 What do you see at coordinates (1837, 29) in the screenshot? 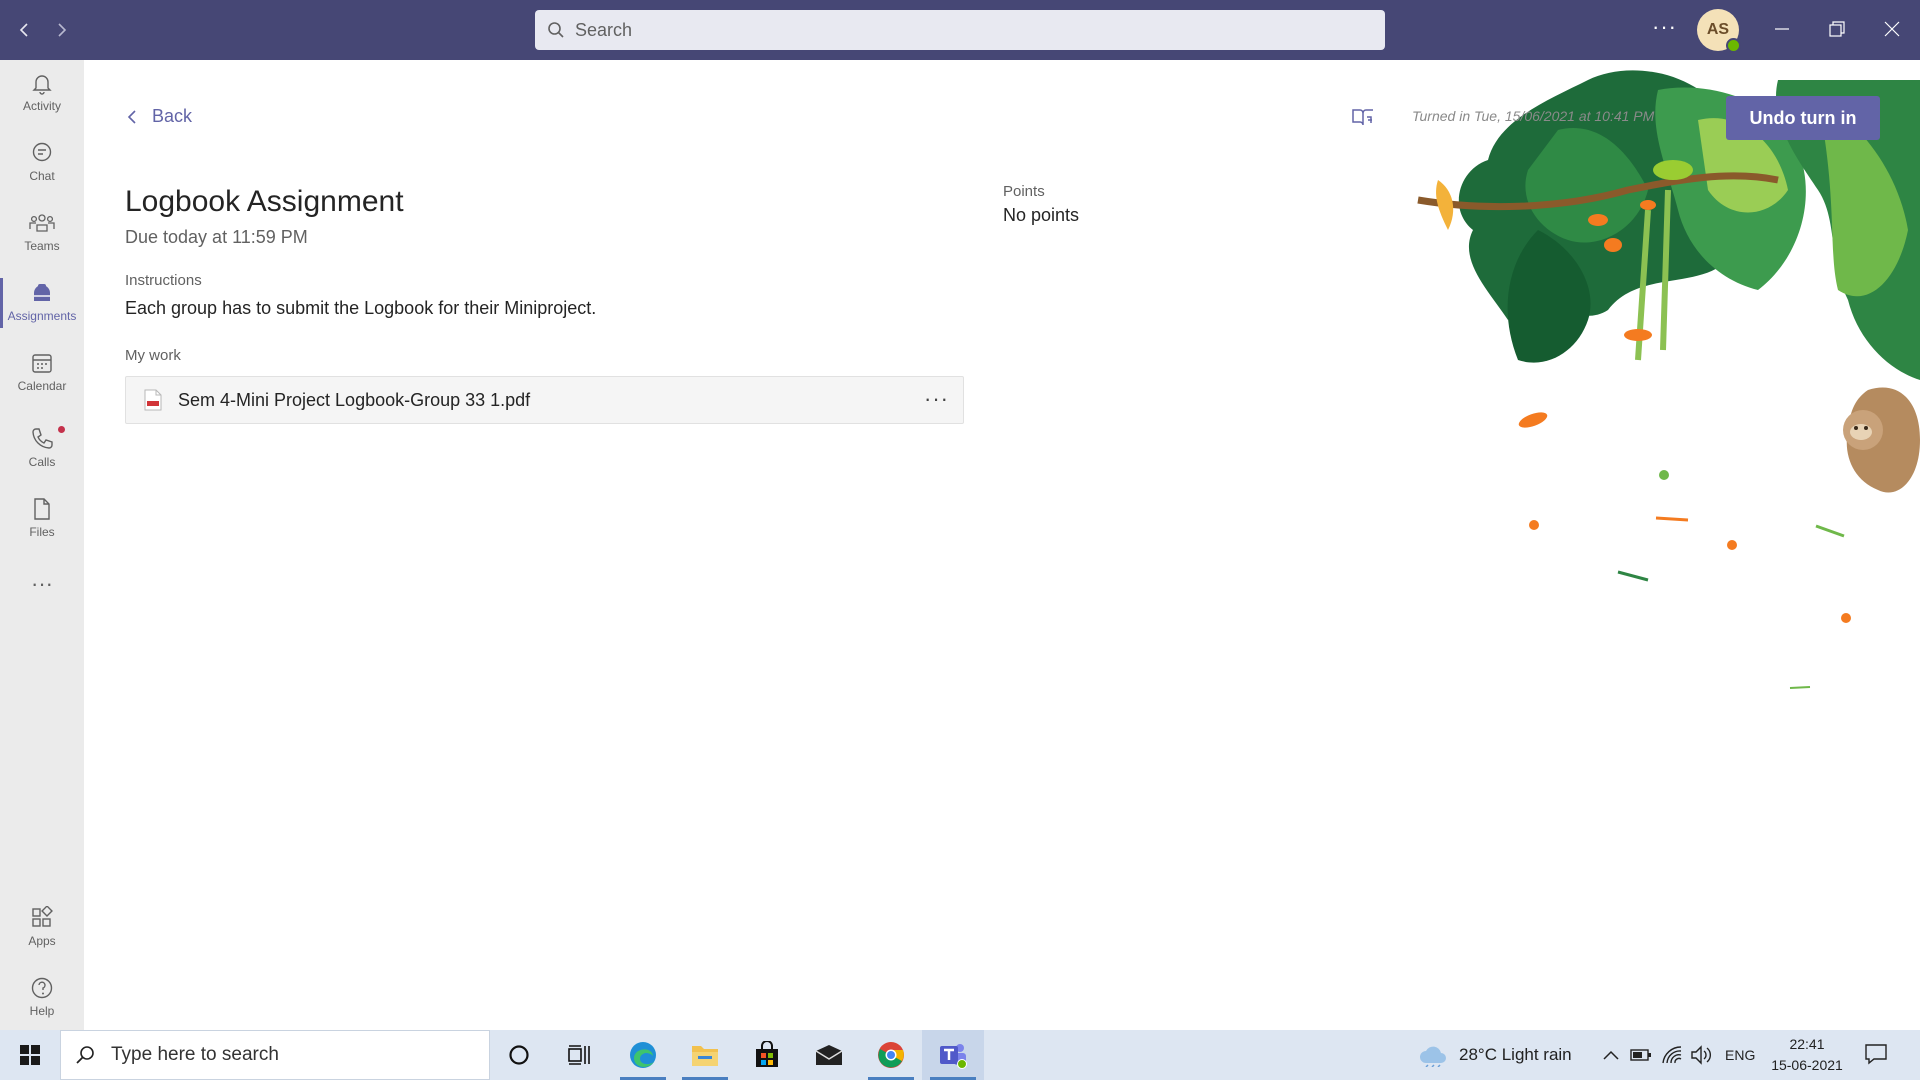
I see `restore-icon` at bounding box center [1837, 29].